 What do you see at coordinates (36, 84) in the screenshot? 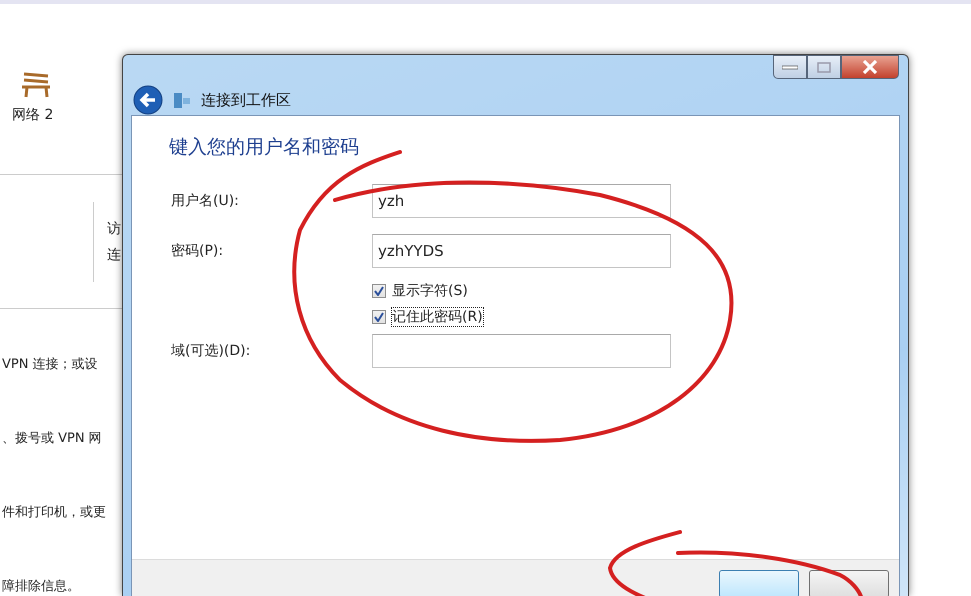
I see `bench-icon` at bounding box center [36, 84].